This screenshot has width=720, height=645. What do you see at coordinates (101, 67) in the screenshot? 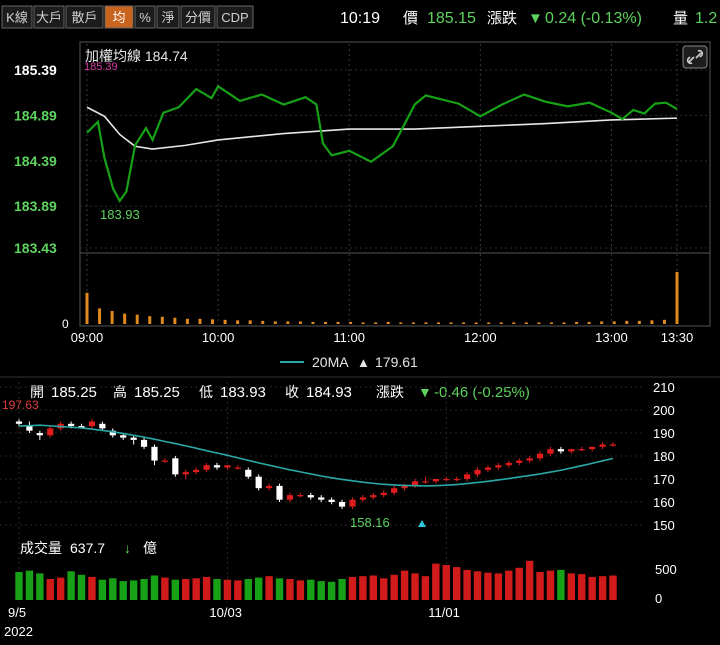
I see `open-price-overlay: 185.39` at bounding box center [101, 67].